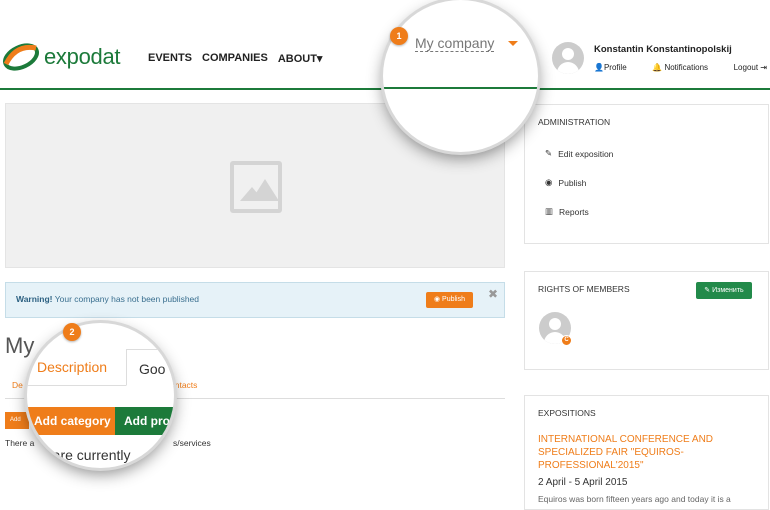 This screenshot has height=510, width=770. I want to click on nav-about: ABOUT▾, so click(300, 58).